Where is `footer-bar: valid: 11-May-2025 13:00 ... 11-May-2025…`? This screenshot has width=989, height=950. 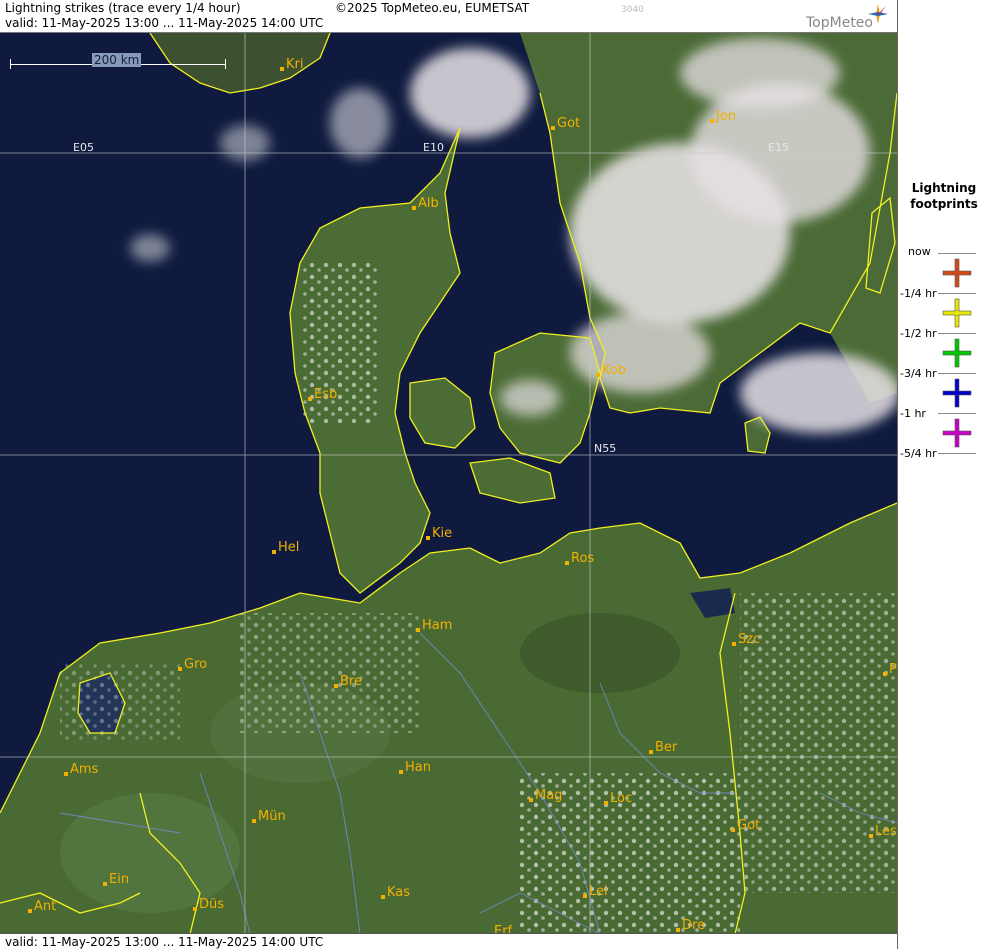
footer-bar: valid: 11-May-2025 13:00 ... 11-May-2025… is located at coordinates (448, 941).